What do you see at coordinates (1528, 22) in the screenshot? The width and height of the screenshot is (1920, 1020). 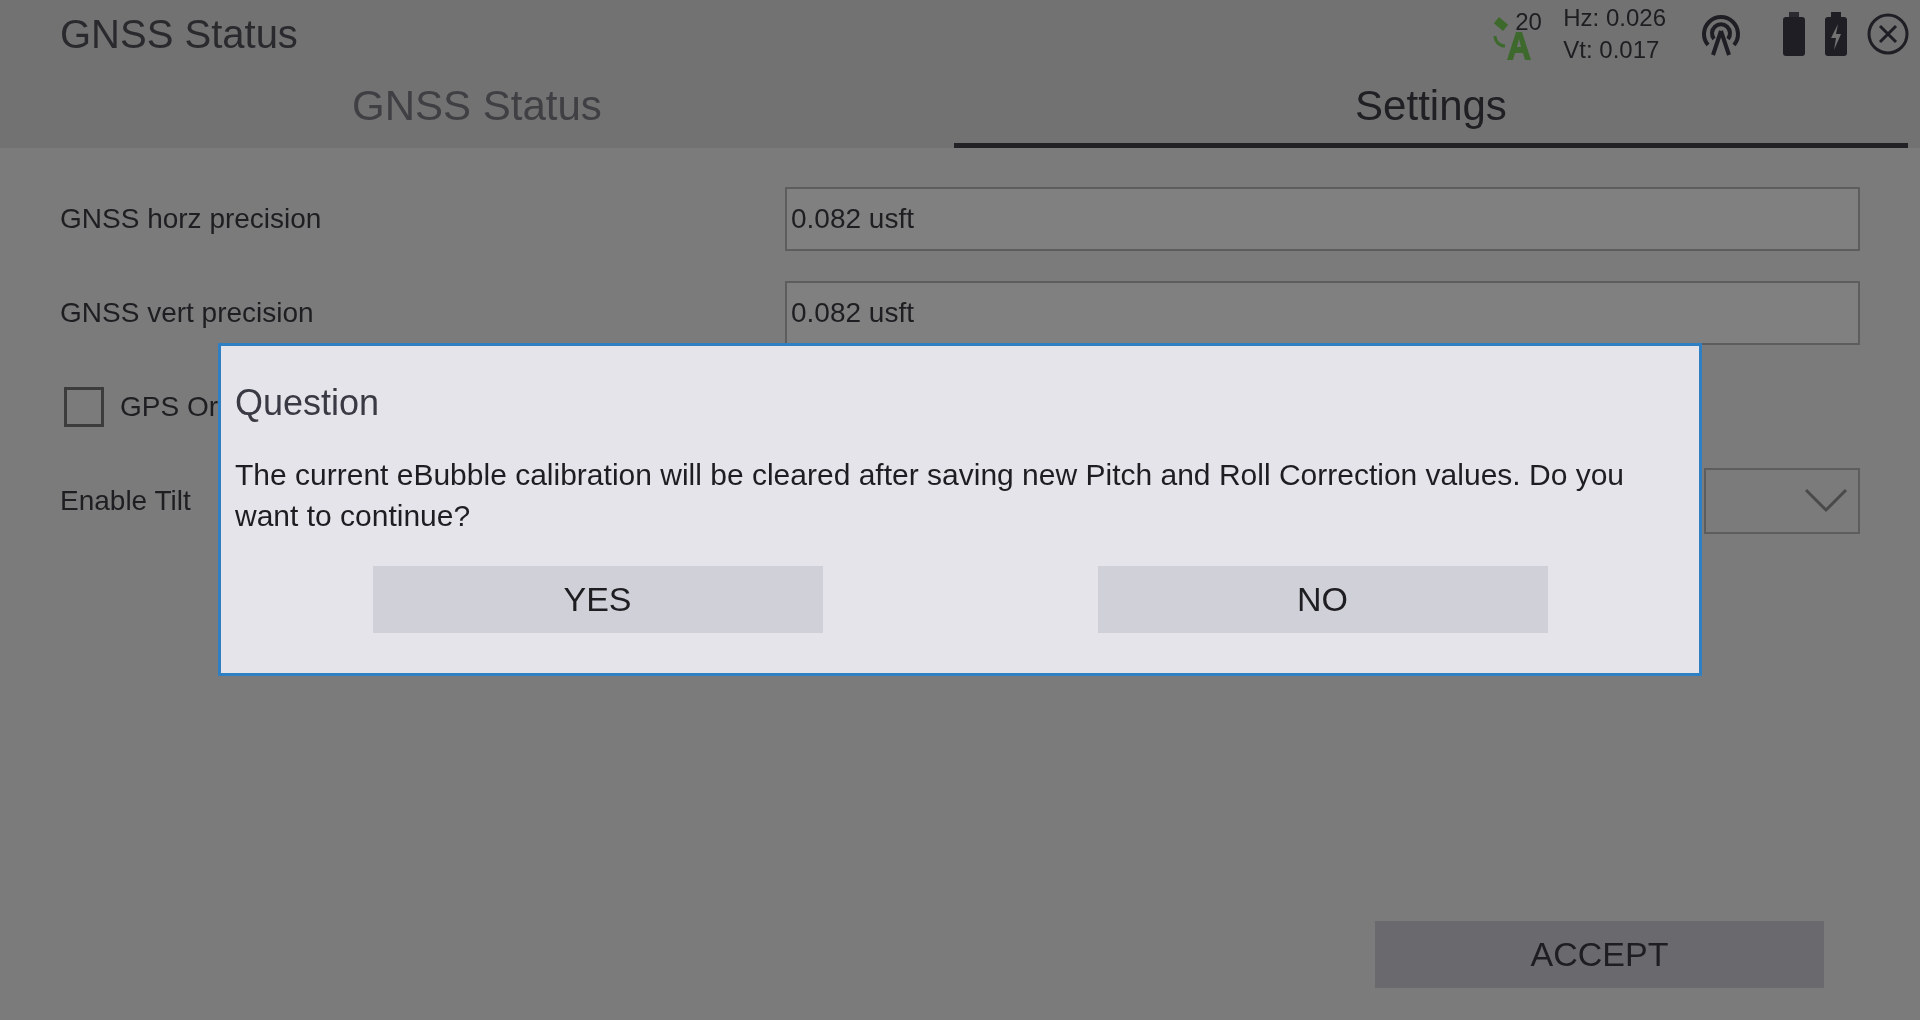 I see `satellite-count: 20` at bounding box center [1528, 22].